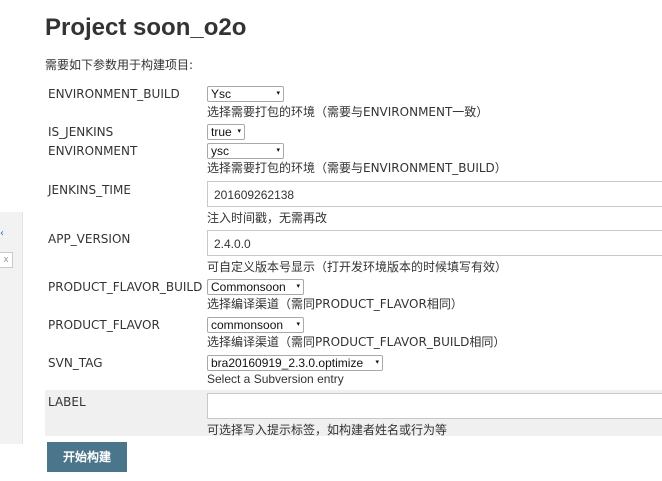 Image resolution: width=662 pixels, height=481 pixels. I want to click on page-title: Project soon_o2o, so click(146, 27).